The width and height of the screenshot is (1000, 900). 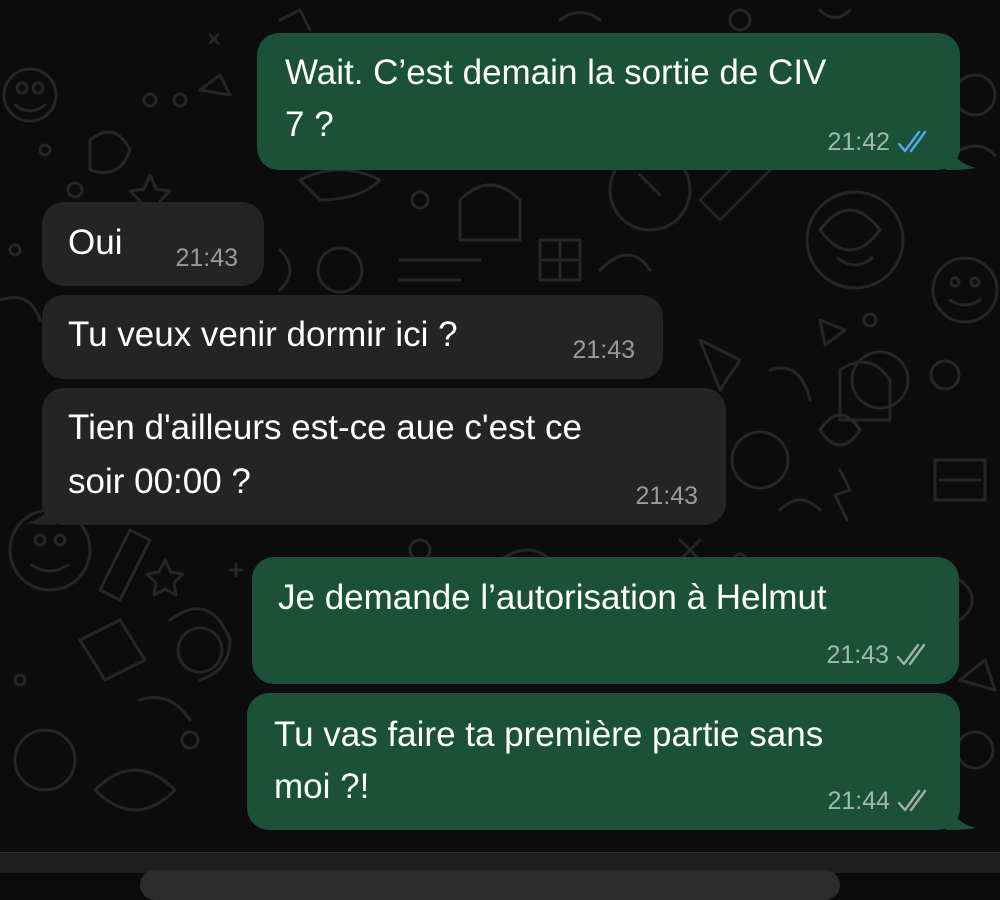 What do you see at coordinates (556, 72) in the screenshot?
I see `message-text-line: Wait. C’est demain la sortie de CIV` at bounding box center [556, 72].